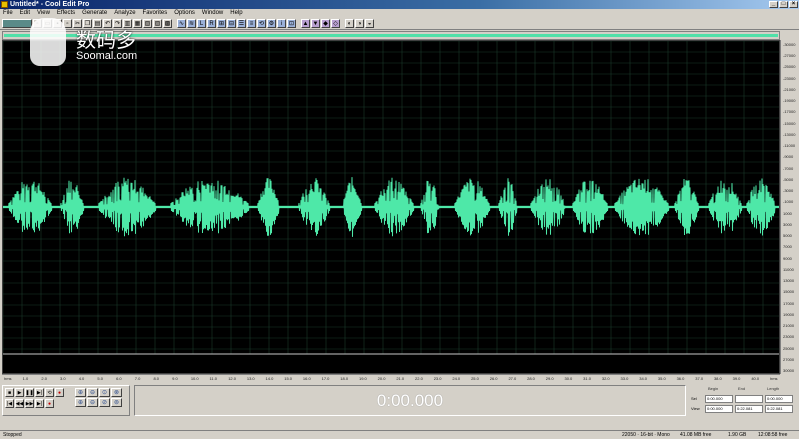 The height and width of the screenshot is (439, 799). I want to click on maximize-button: □, so click(783, 4).